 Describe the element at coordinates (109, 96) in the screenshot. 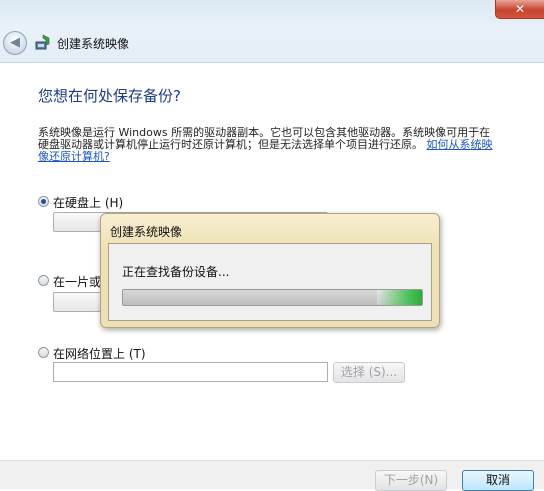

I see `page-heading: 您想在何处保存备份?` at that location.